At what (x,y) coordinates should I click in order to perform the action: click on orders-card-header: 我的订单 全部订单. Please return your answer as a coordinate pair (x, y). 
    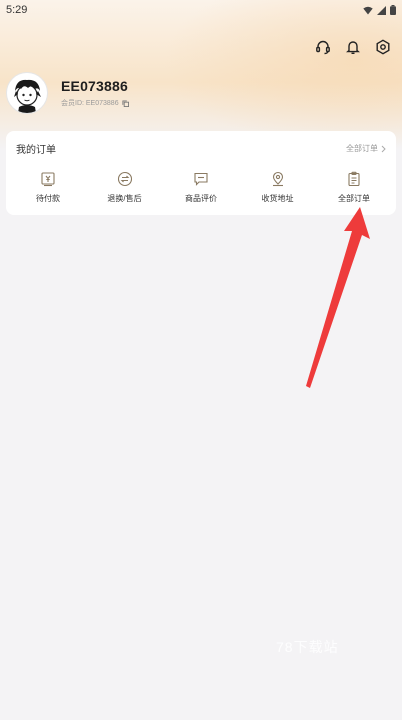
    Looking at the image, I should click on (201, 143).